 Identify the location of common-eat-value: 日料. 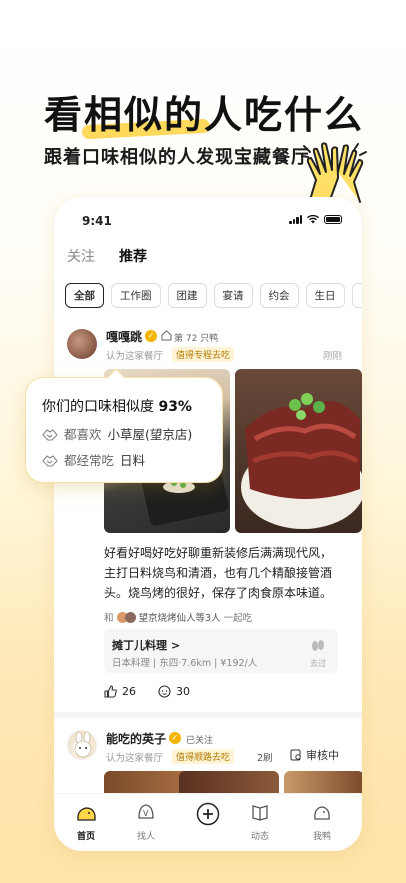
(133, 460).